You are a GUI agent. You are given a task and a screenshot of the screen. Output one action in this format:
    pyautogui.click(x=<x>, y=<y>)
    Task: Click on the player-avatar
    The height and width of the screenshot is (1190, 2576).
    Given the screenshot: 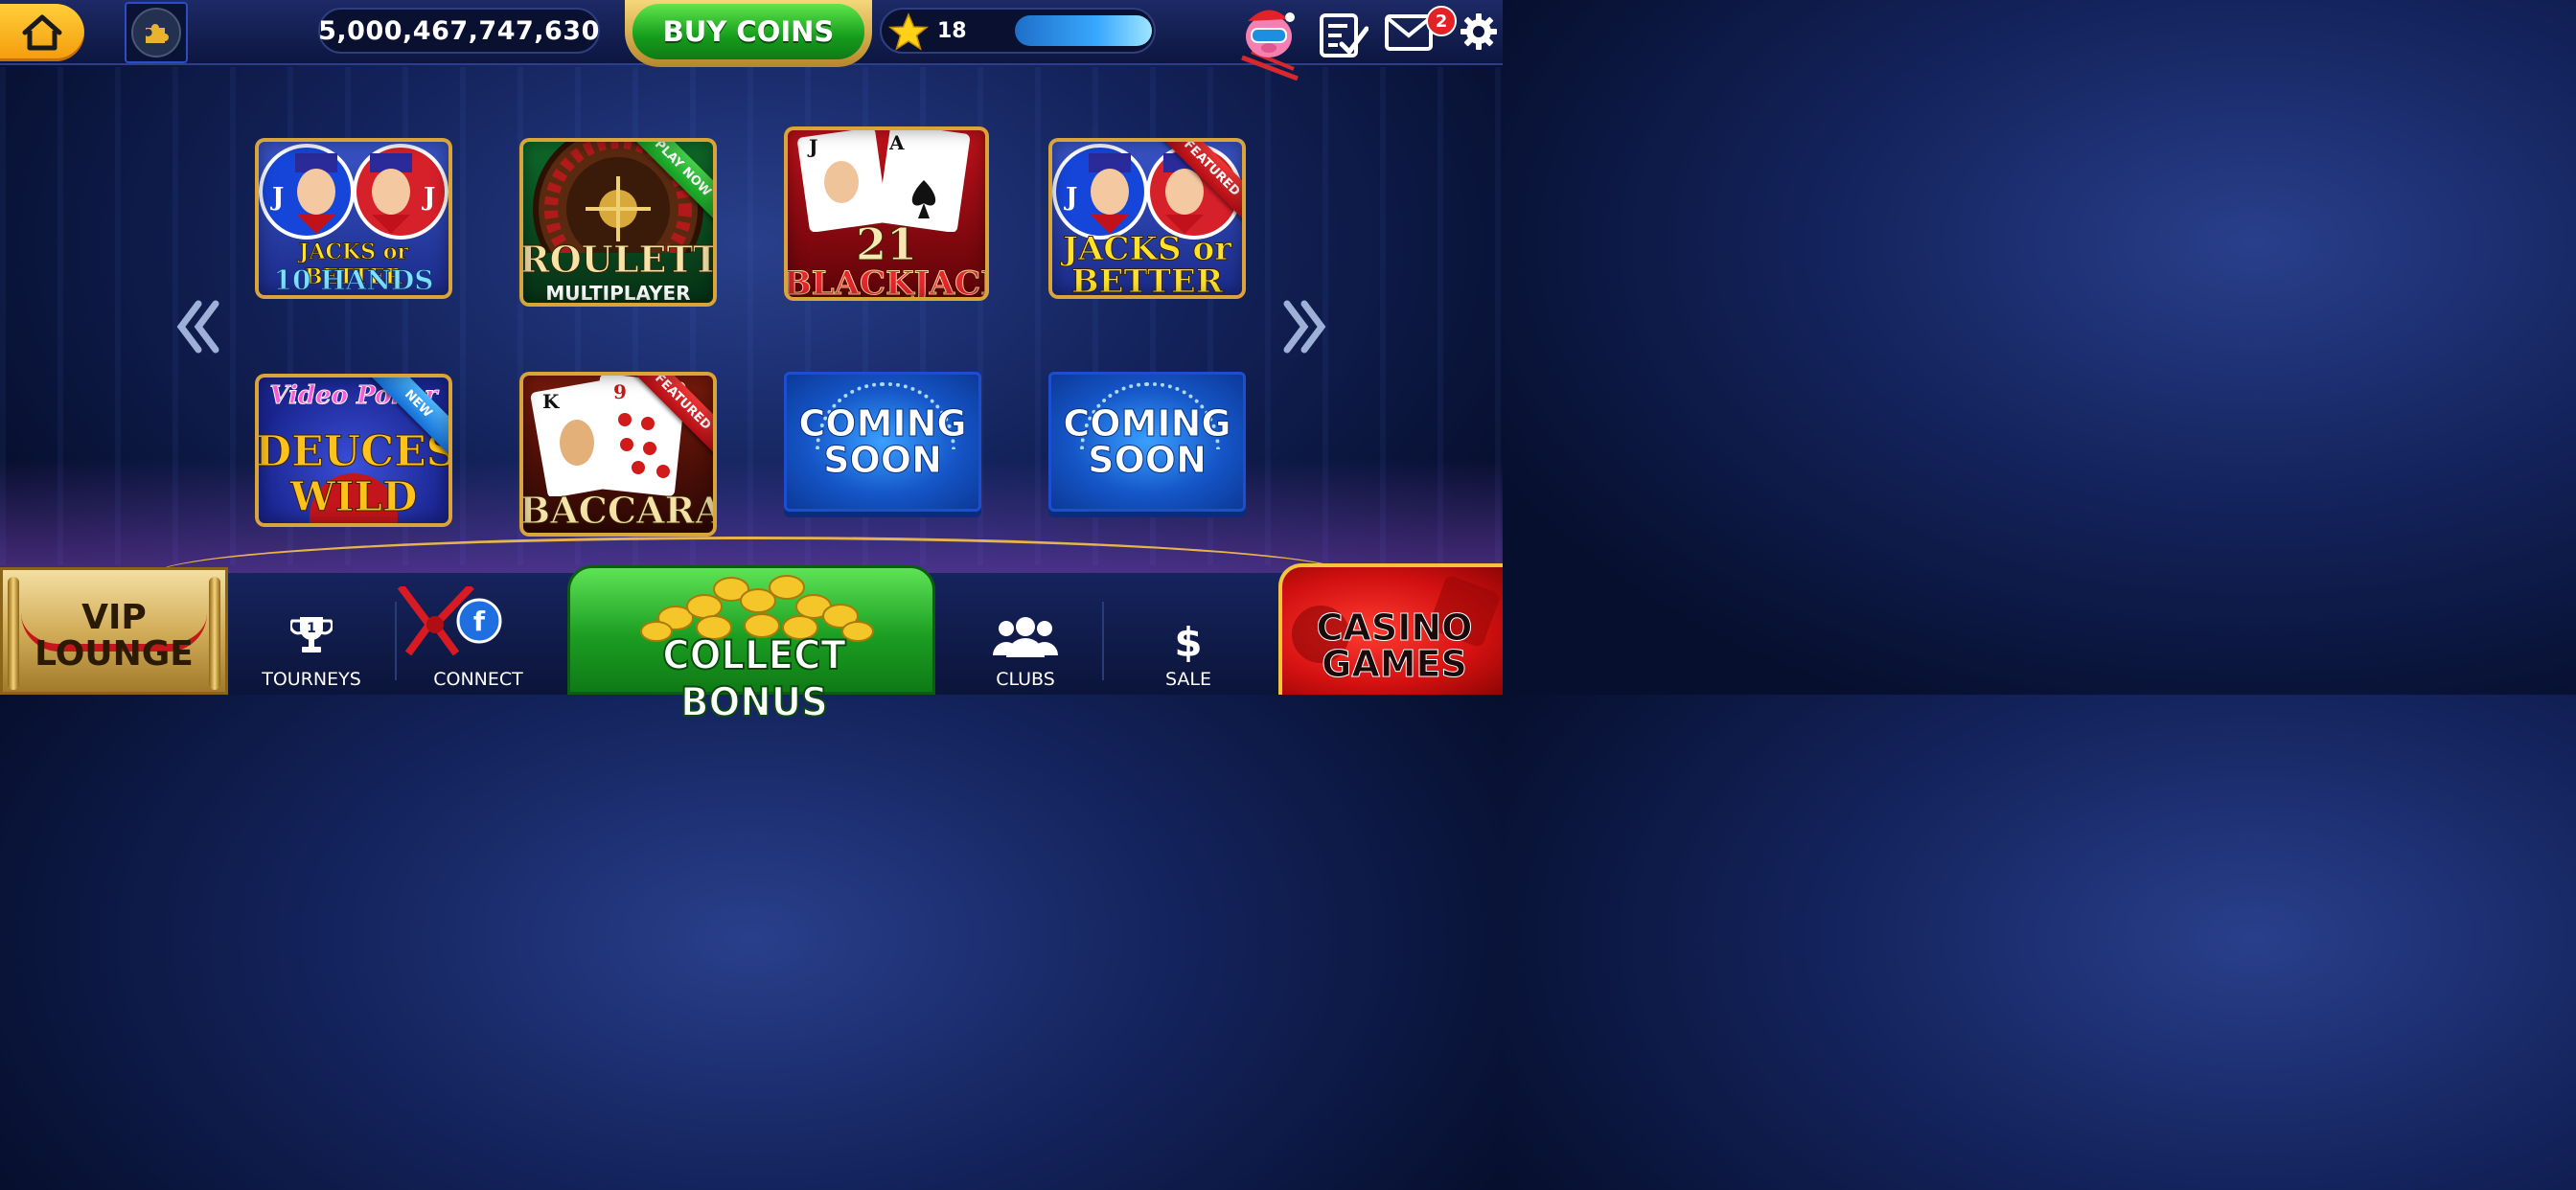 What is the action you would take?
    pyautogui.click(x=1269, y=43)
    